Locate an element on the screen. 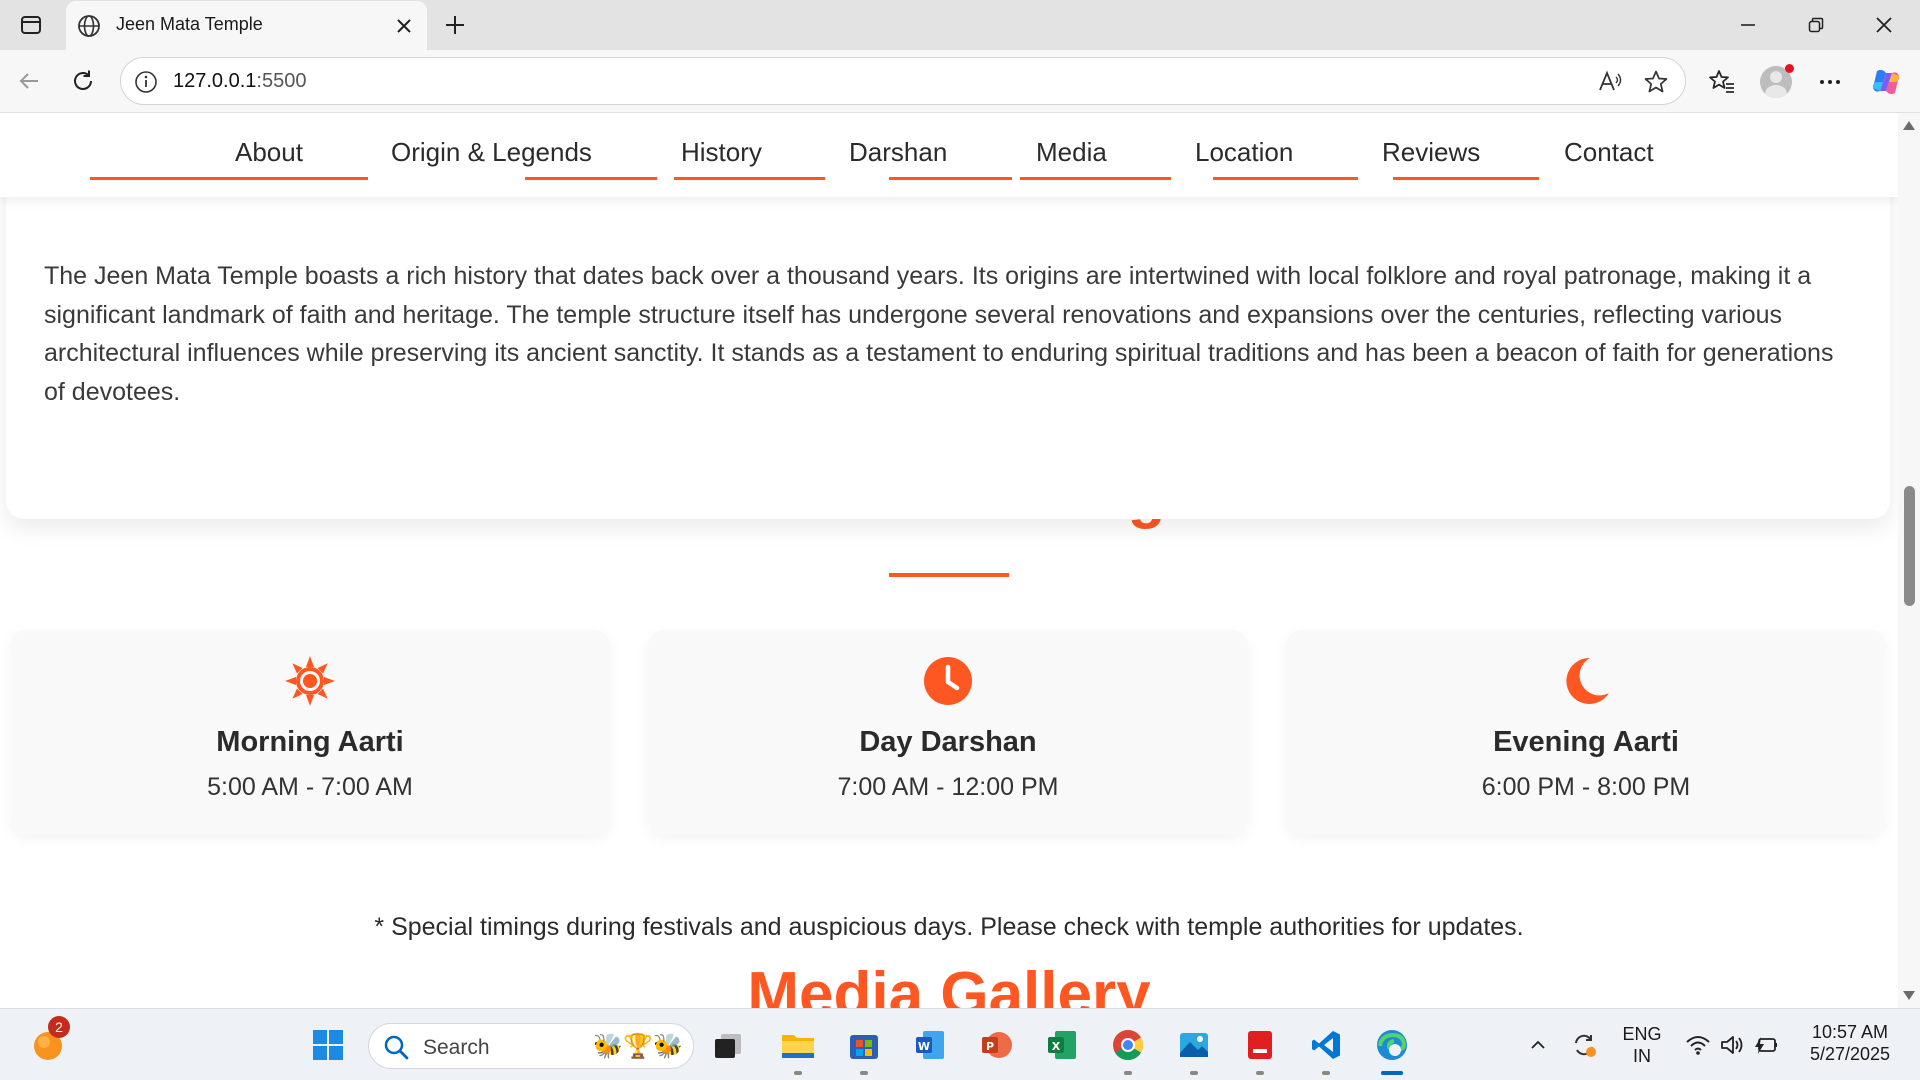 This screenshot has height=1080, width=1920. language-code: ENG is located at coordinates (1642, 1034).